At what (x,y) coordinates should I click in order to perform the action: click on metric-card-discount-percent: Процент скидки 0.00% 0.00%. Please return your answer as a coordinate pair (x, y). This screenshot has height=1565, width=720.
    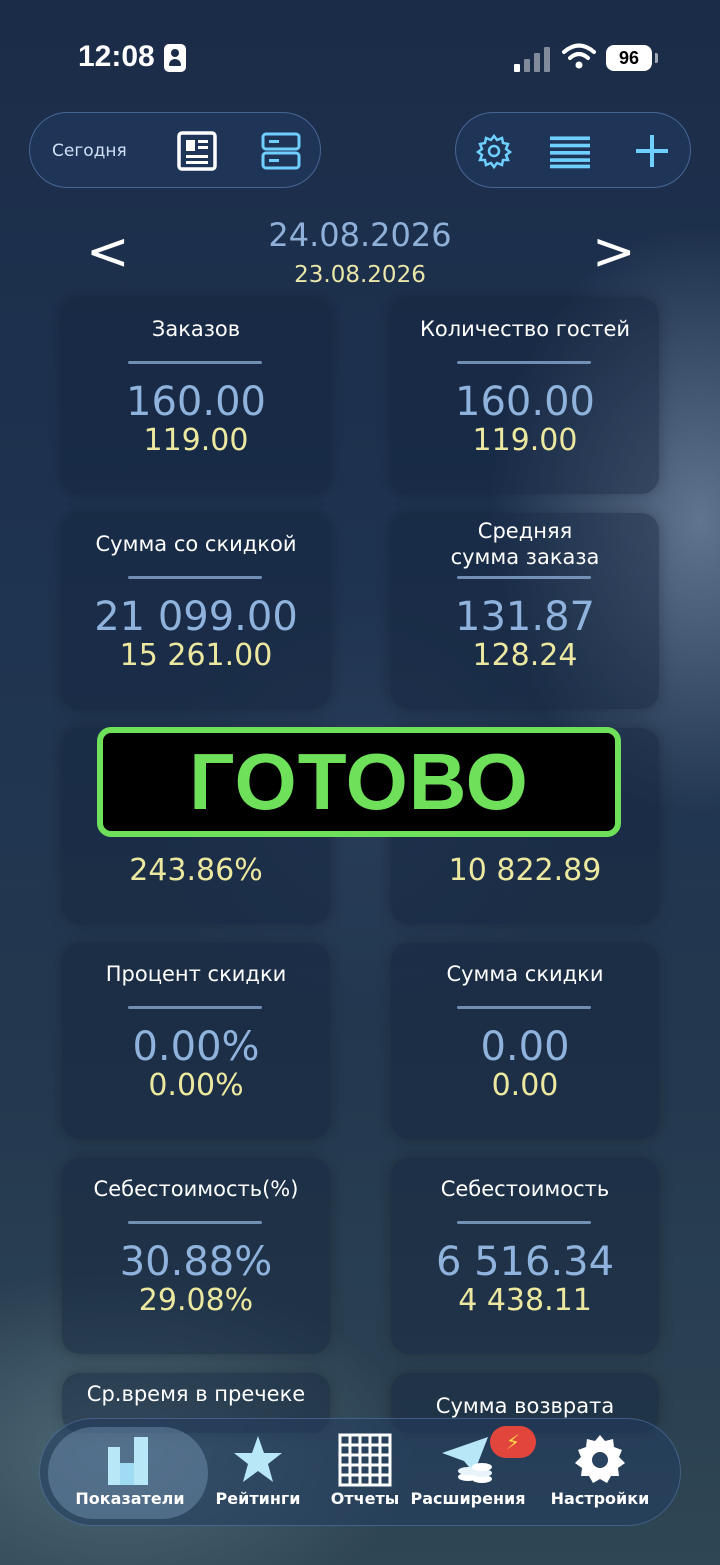
    Looking at the image, I should click on (196, 1041).